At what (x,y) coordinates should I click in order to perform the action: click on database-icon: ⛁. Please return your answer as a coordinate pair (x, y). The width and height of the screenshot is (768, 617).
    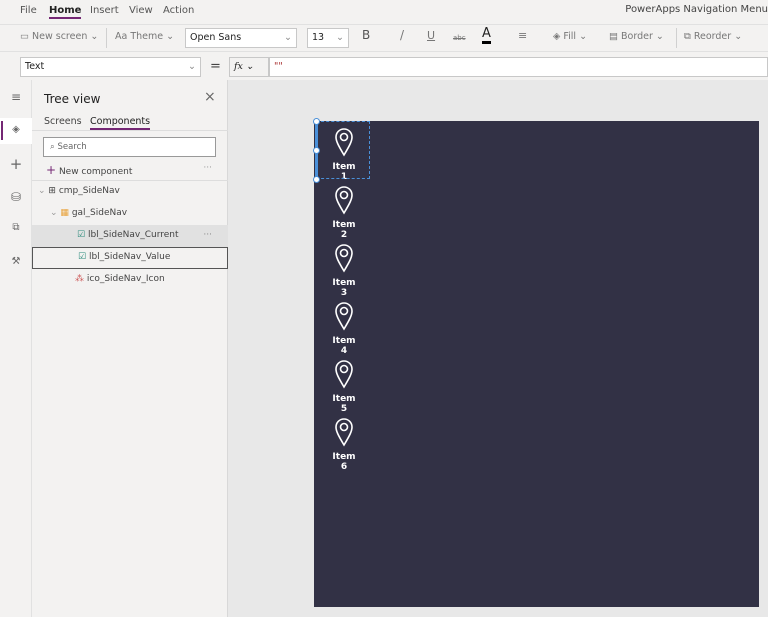
    Looking at the image, I should click on (16, 197).